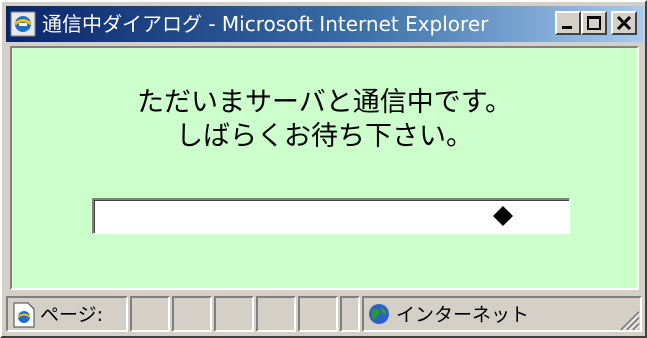 The width and height of the screenshot is (647, 338). Describe the element at coordinates (628, 319) in the screenshot. I see `resize-grip-icon` at that location.